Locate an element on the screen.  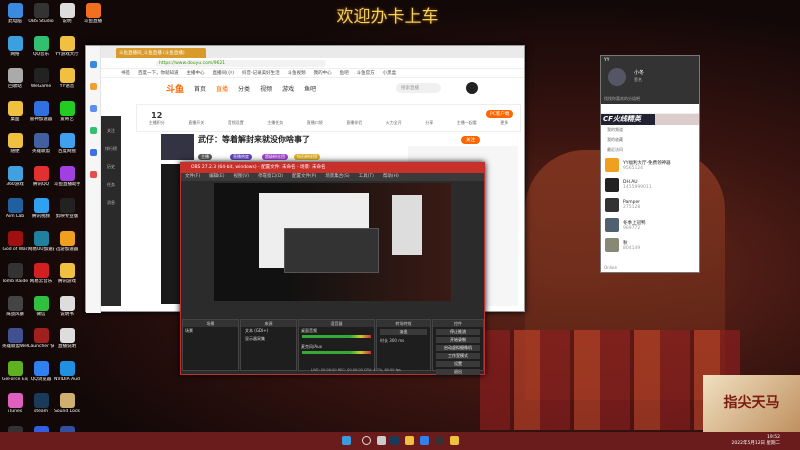
desktop-icon: Launcher 快捷方式 is located at coordinates (41, 338).